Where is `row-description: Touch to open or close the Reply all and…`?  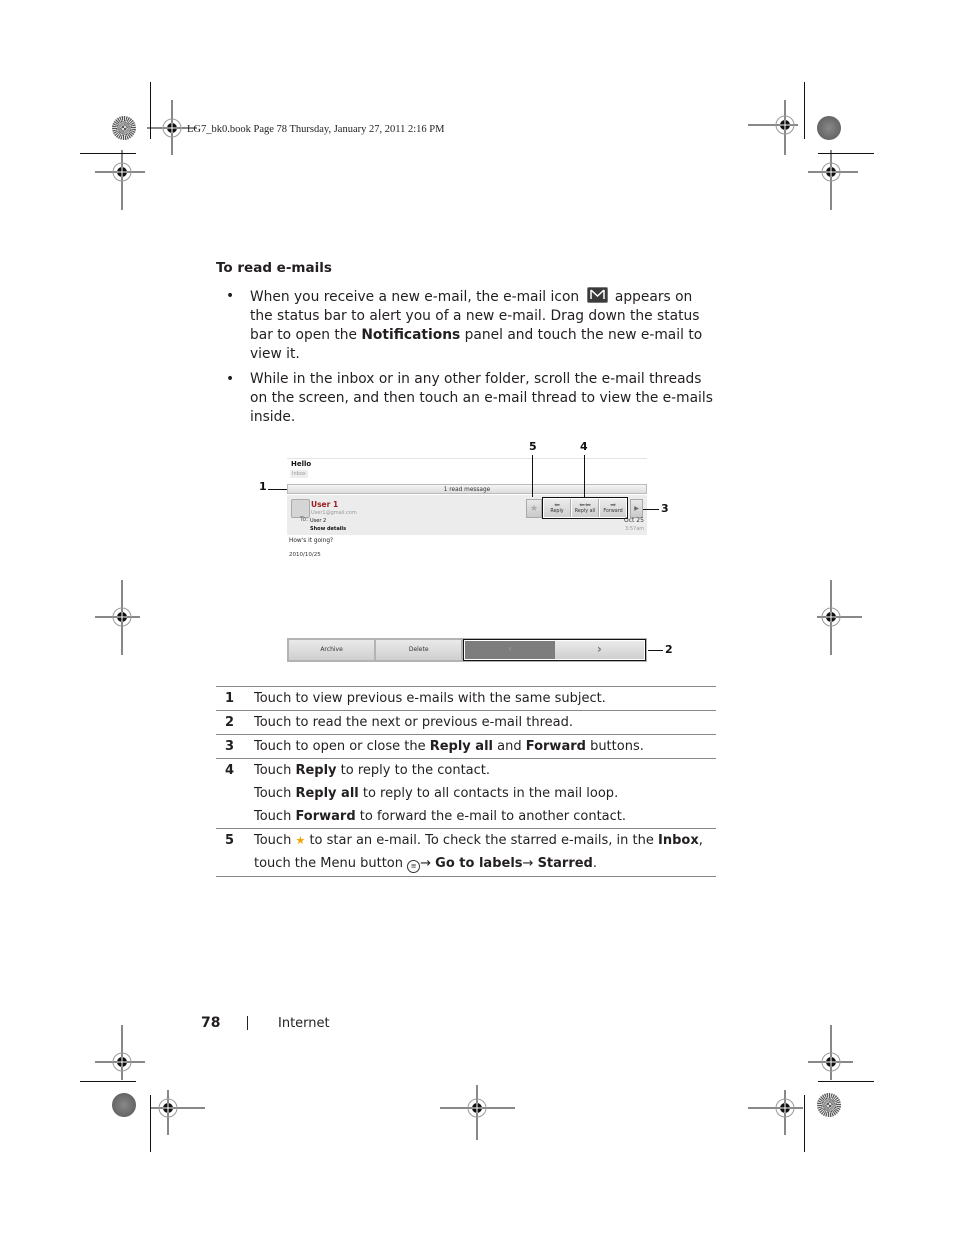
row-description: Touch to open or close the Reply all and… is located at coordinates (449, 746).